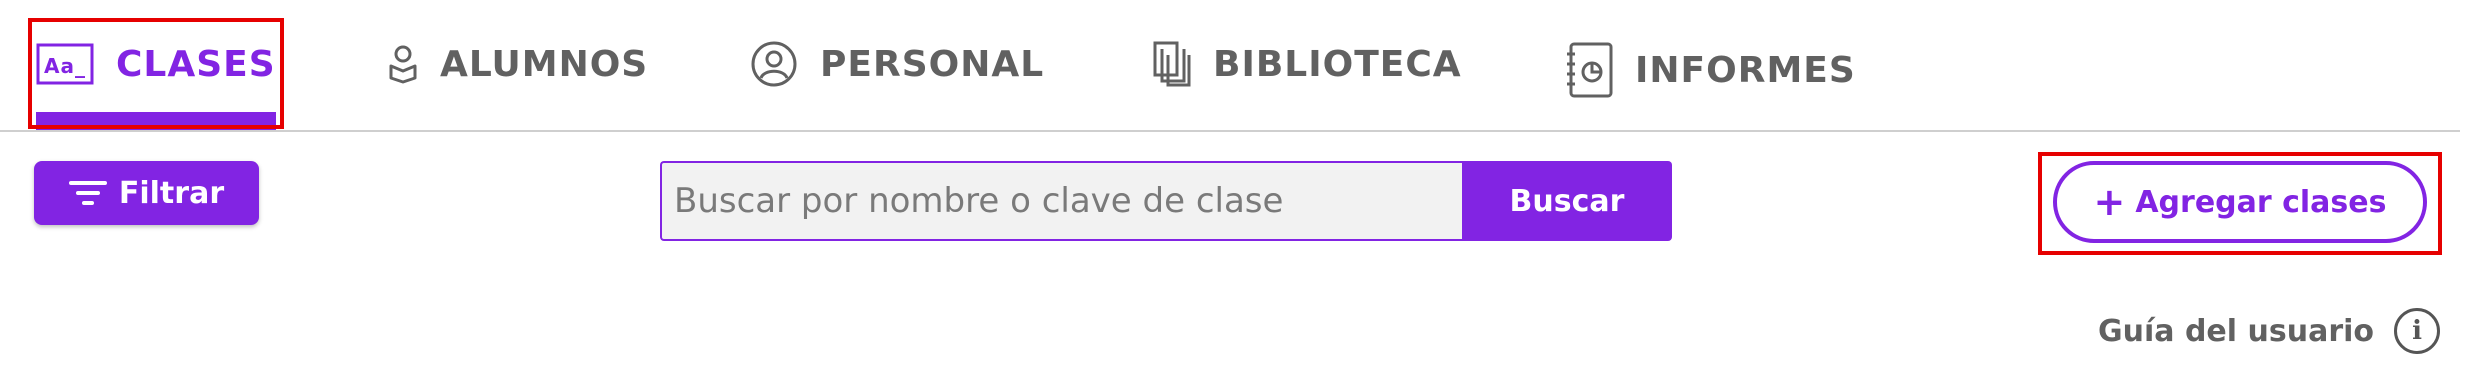 The image size is (2485, 385). I want to click on filter-icon, so click(87, 193).